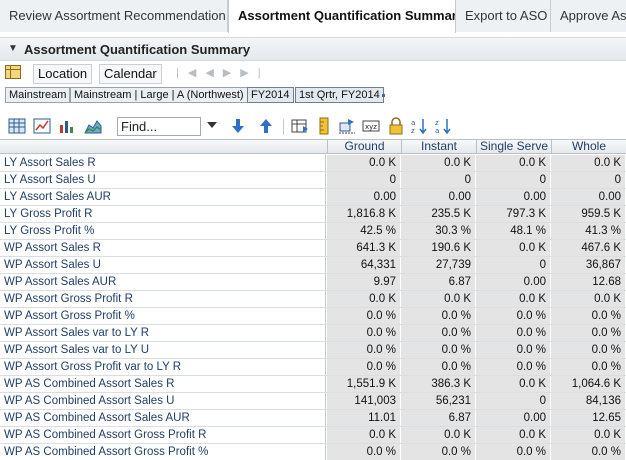  What do you see at coordinates (38, 95) in the screenshot?
I see `breadcrumb-item-mainstream: Mainstream` at bounding box center [38, 95].